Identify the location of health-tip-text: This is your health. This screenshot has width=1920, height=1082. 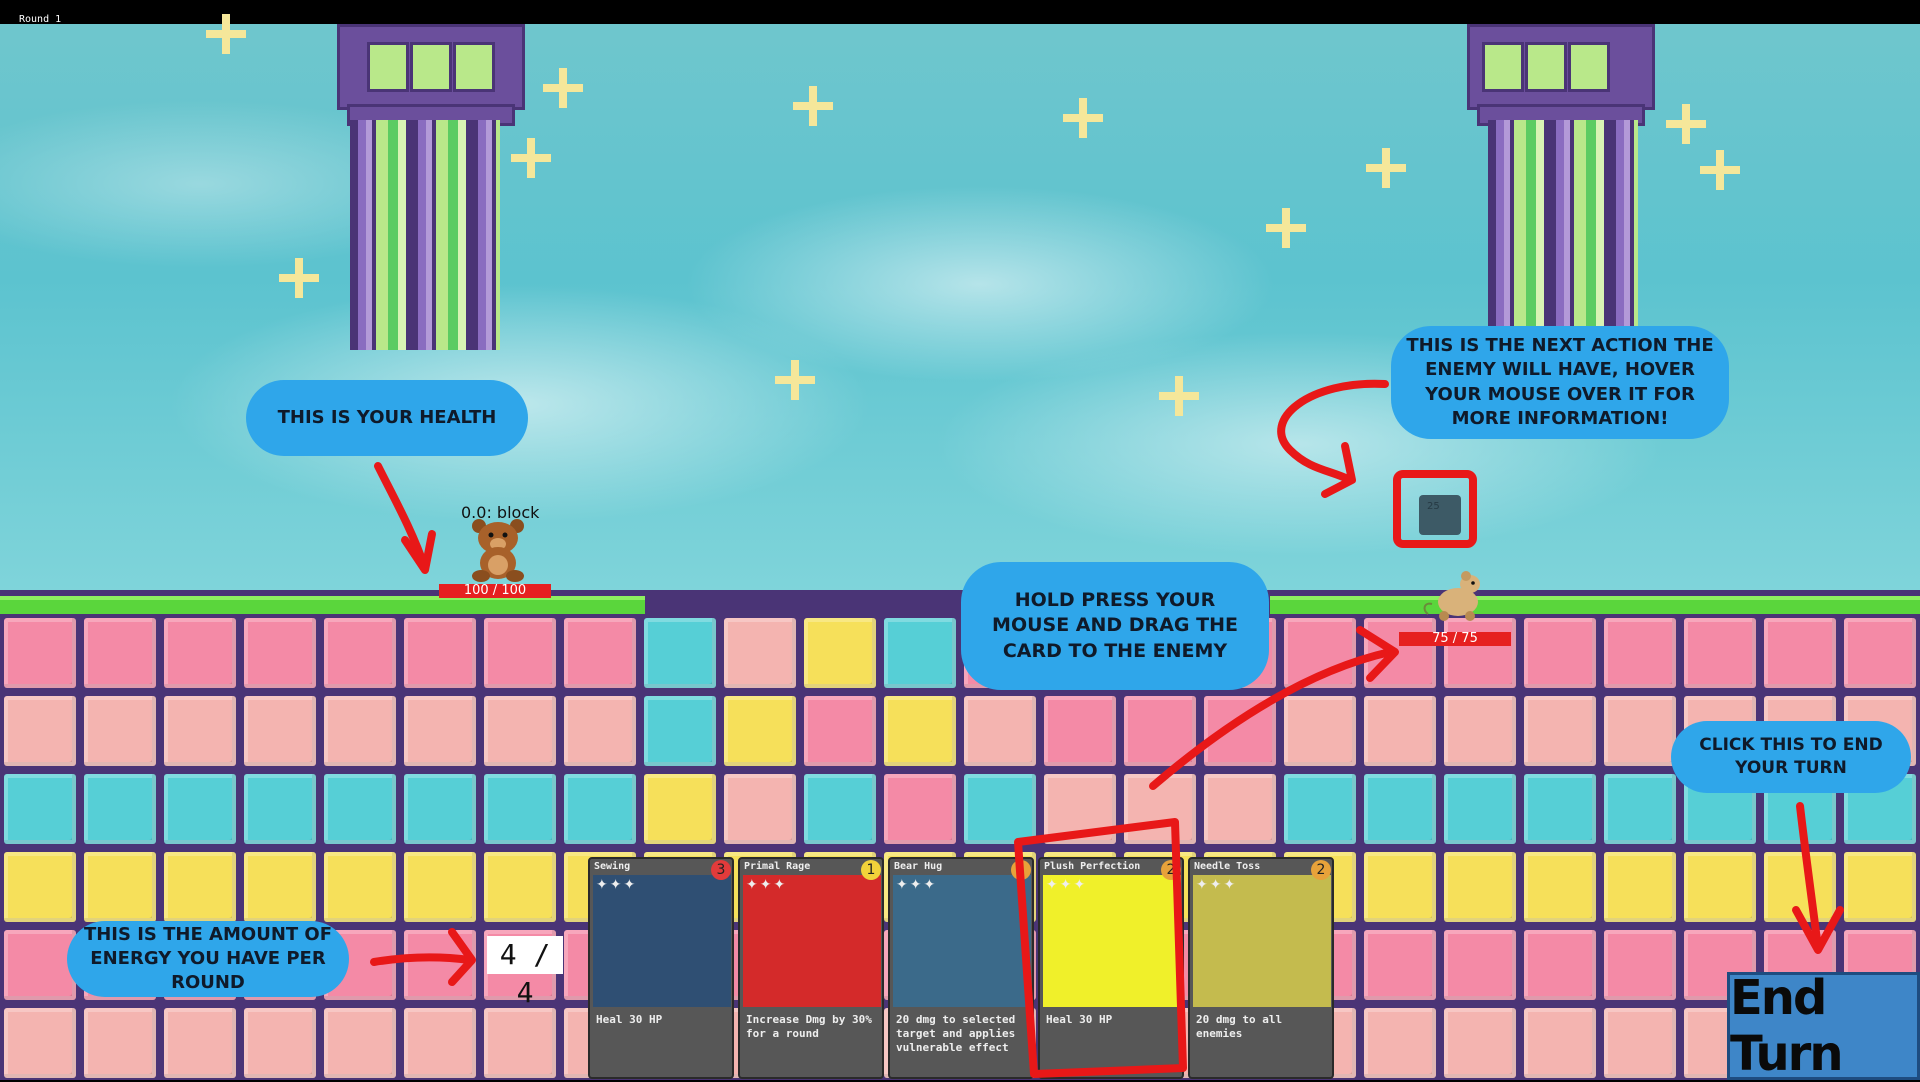
(387, 417).